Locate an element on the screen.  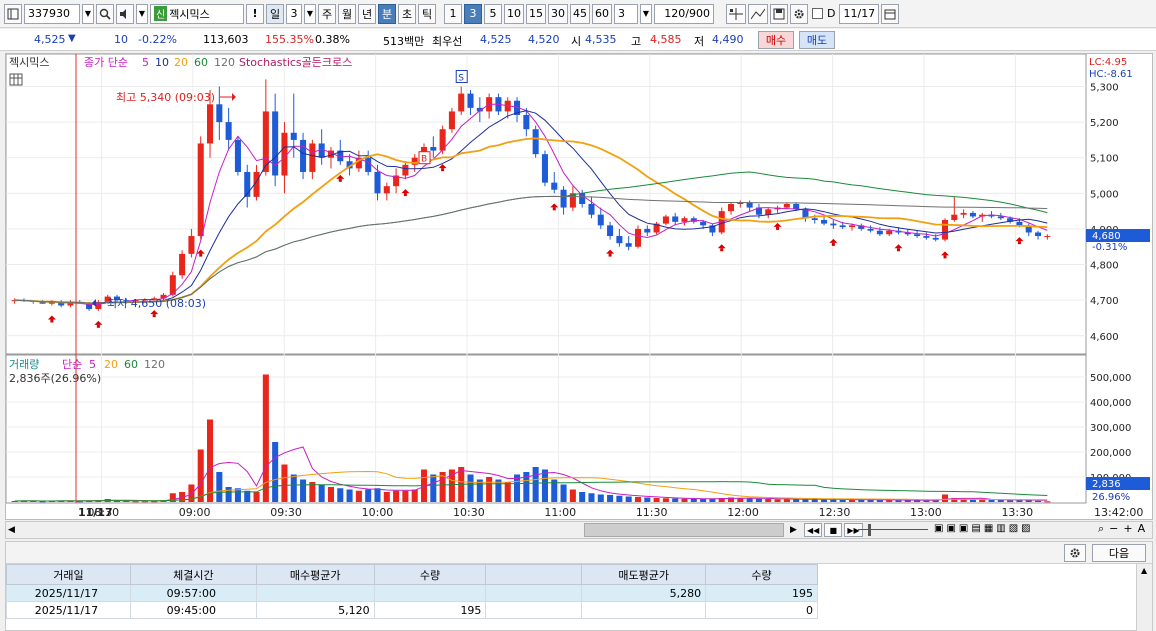
chart-tool-6-icon: ▥ is located at coordinates (1000, 528).